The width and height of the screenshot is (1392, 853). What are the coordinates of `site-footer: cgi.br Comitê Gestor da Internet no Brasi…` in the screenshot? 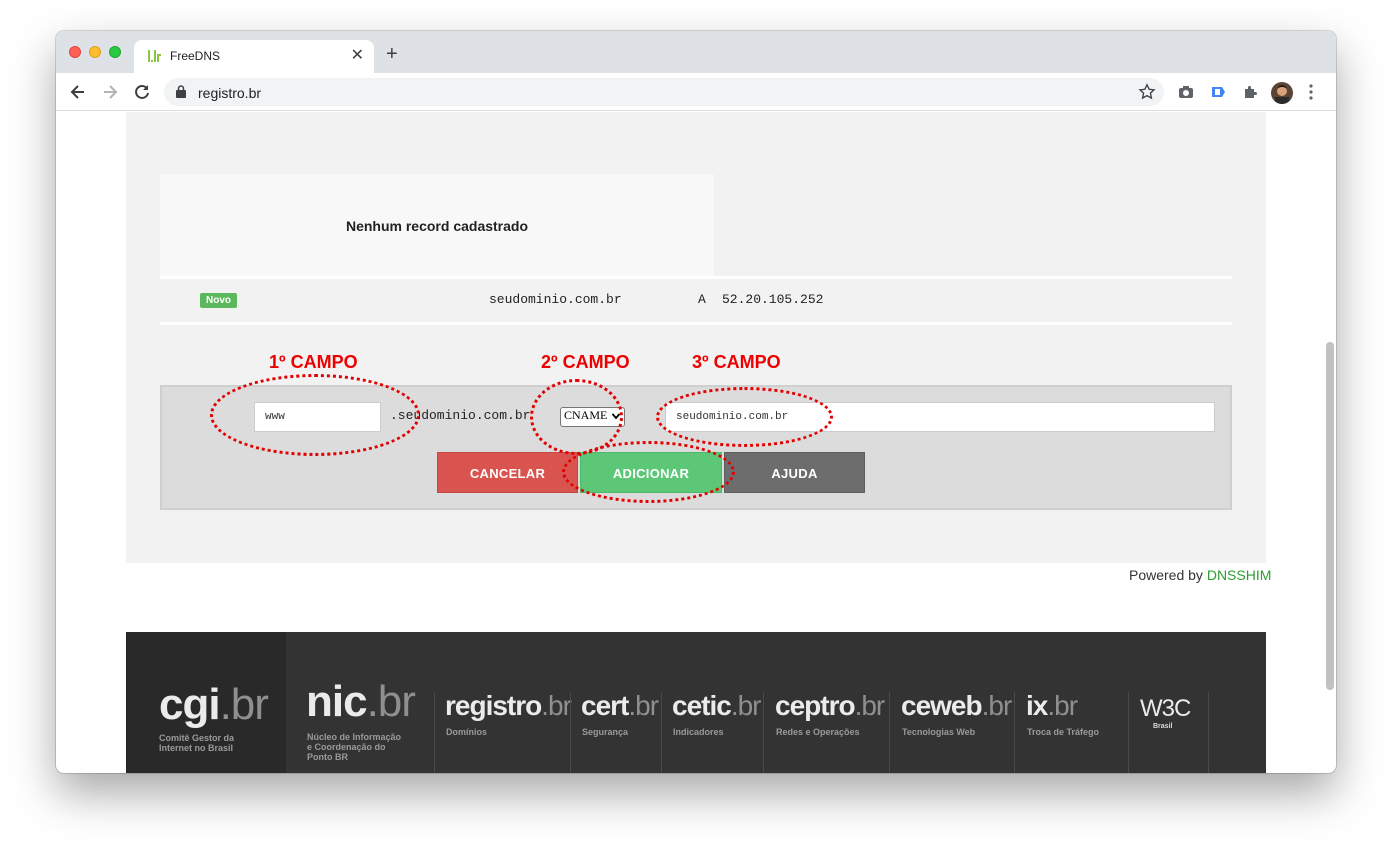 It's located at (696, 702).